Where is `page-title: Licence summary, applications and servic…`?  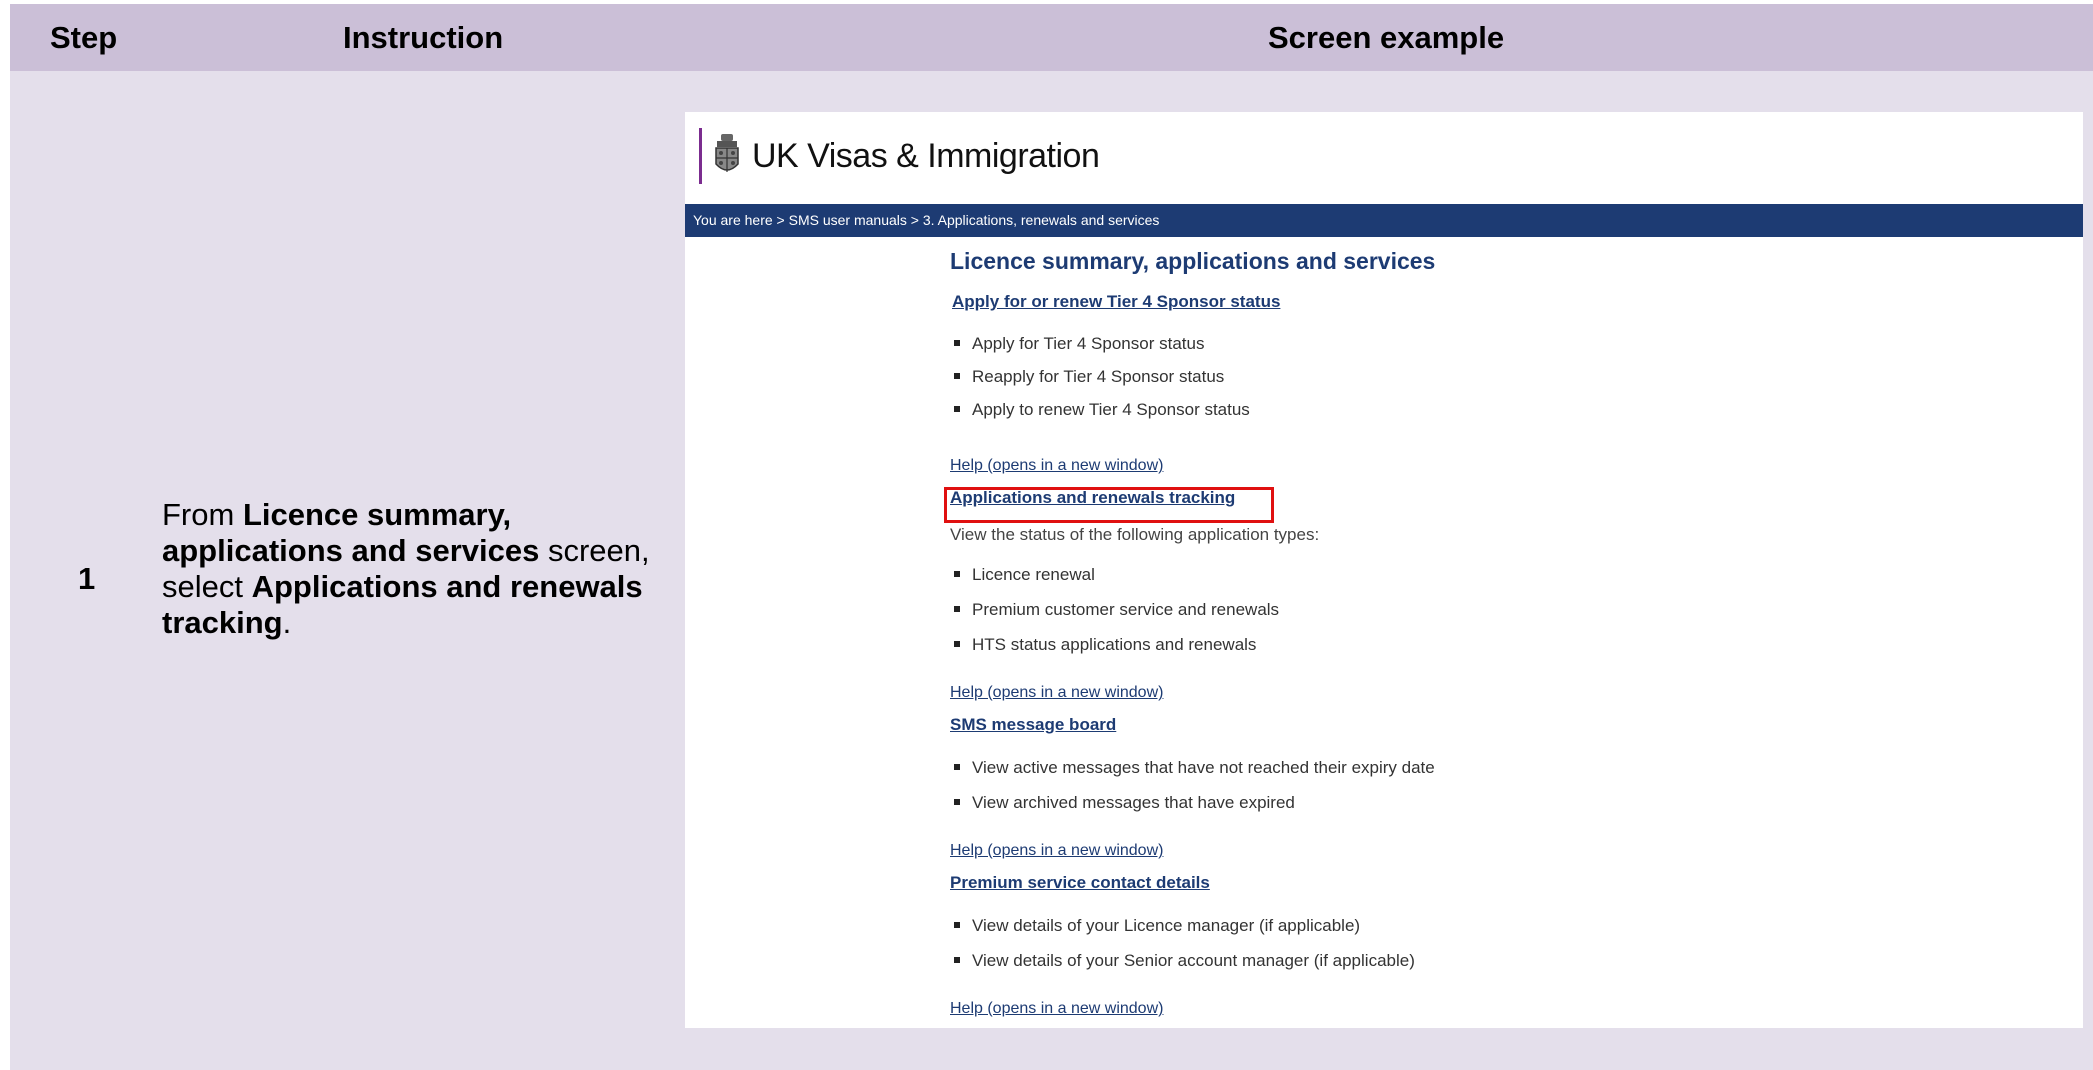 page-title: Licence summary, applications and servic… is located at coordinates (1193, 261).